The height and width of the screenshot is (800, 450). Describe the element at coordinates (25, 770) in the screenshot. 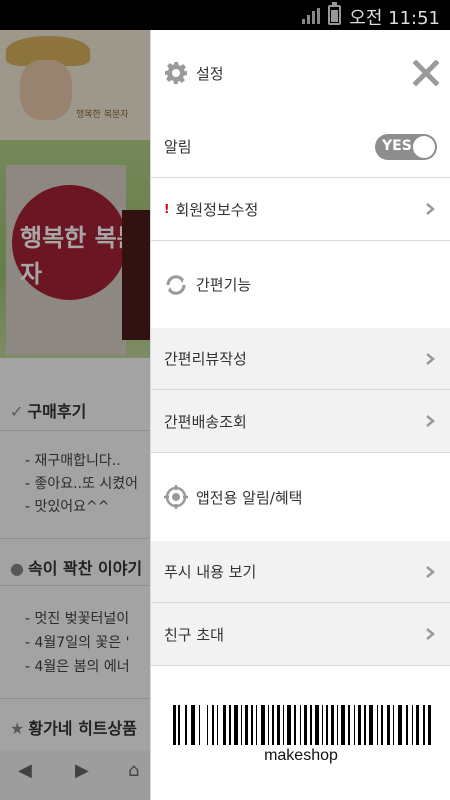

I see `back-arrow-icon: ◀` at that location.